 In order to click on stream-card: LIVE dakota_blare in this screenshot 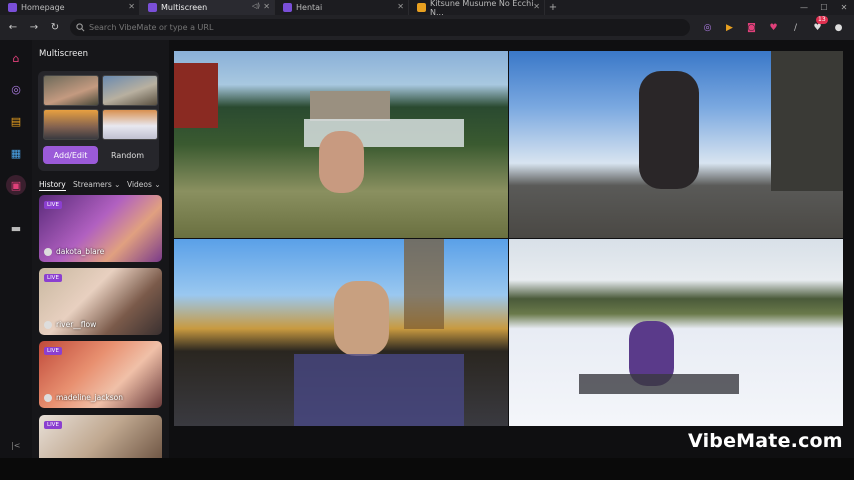, I will do `click(100, 228)`.